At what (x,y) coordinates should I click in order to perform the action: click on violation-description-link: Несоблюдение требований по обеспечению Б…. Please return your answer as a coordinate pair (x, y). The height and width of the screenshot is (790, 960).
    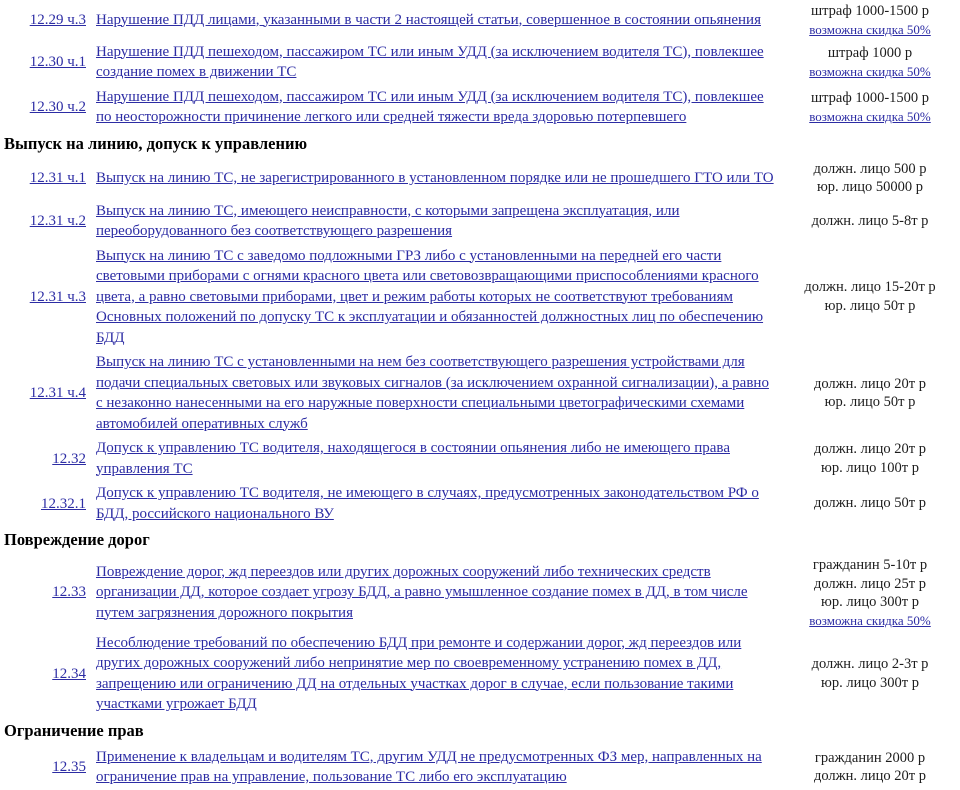
    Looking at the image, I should click on (435, 674).